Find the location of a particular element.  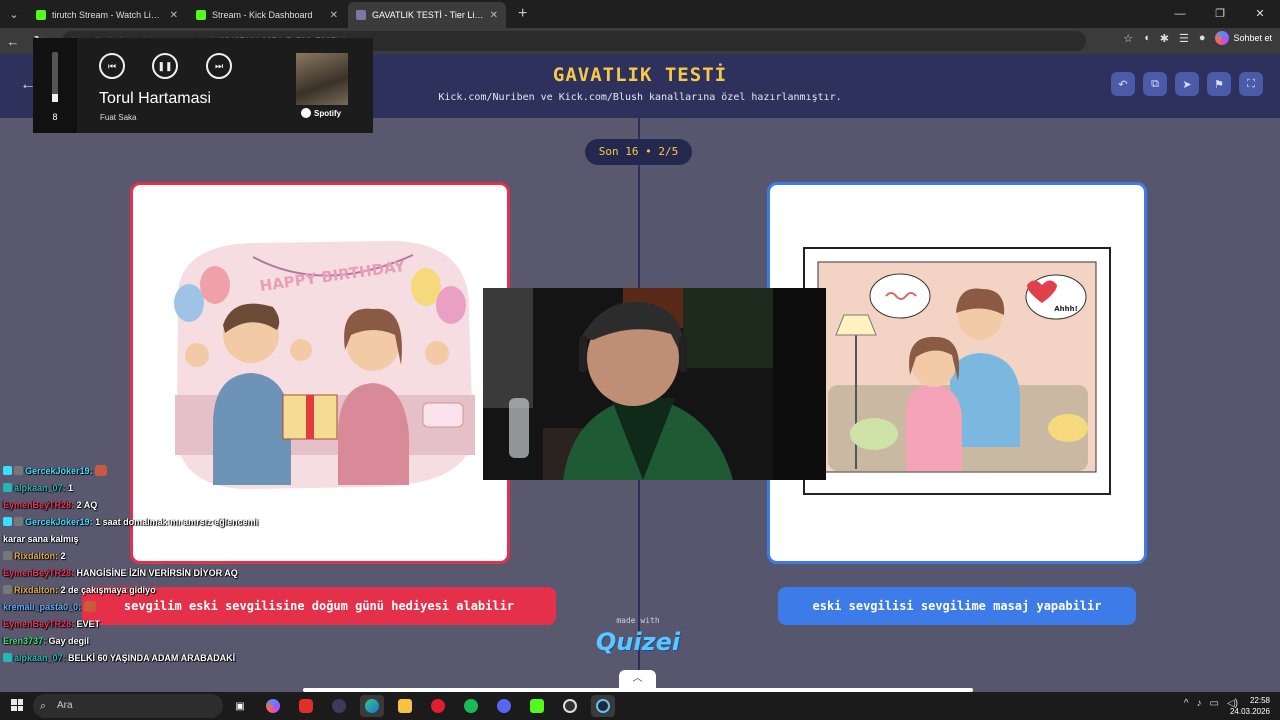

kick-app-icon is located at coordinates (537, 706).